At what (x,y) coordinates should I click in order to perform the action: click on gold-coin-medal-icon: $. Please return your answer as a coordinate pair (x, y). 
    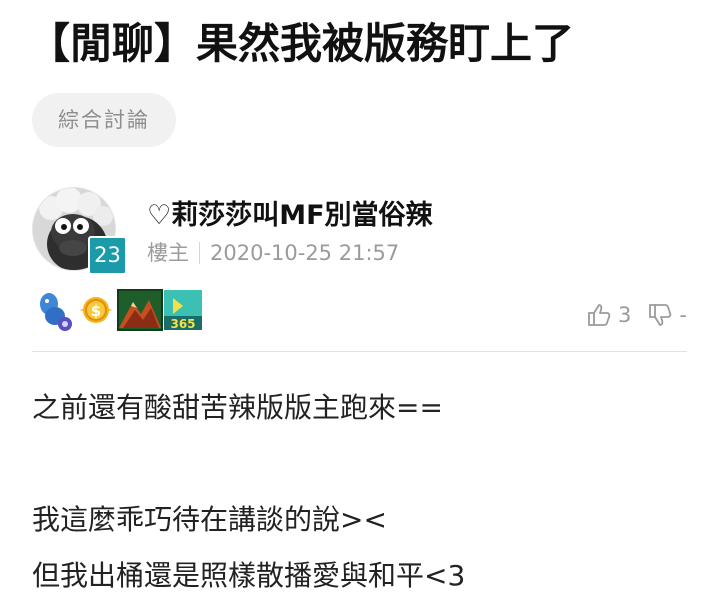
    Looking at the image, I should click on (96, 310).